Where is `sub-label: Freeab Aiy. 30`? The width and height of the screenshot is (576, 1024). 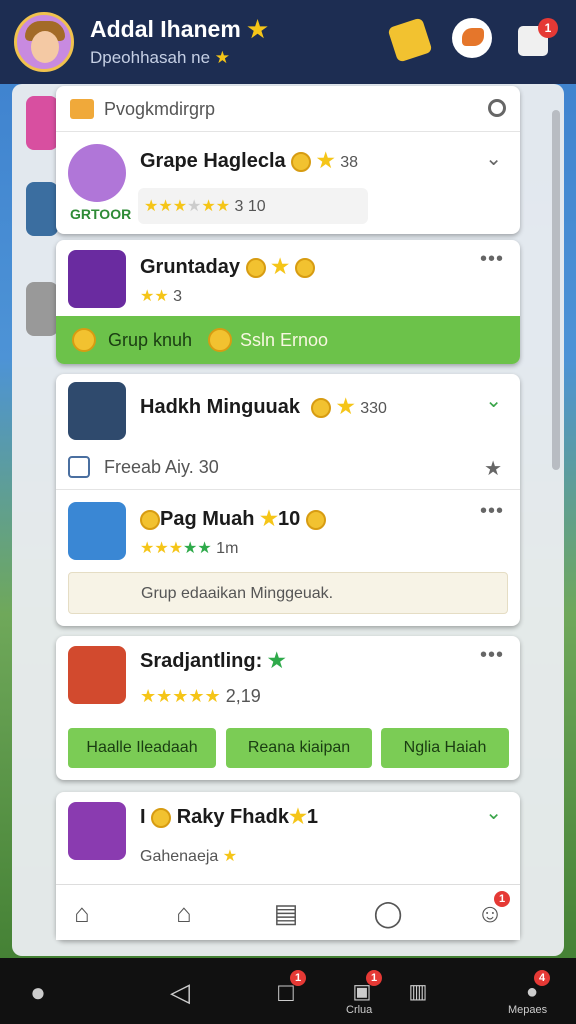
sub-label: Freeab Aiy. 30 is located at coordinates (161, 467).